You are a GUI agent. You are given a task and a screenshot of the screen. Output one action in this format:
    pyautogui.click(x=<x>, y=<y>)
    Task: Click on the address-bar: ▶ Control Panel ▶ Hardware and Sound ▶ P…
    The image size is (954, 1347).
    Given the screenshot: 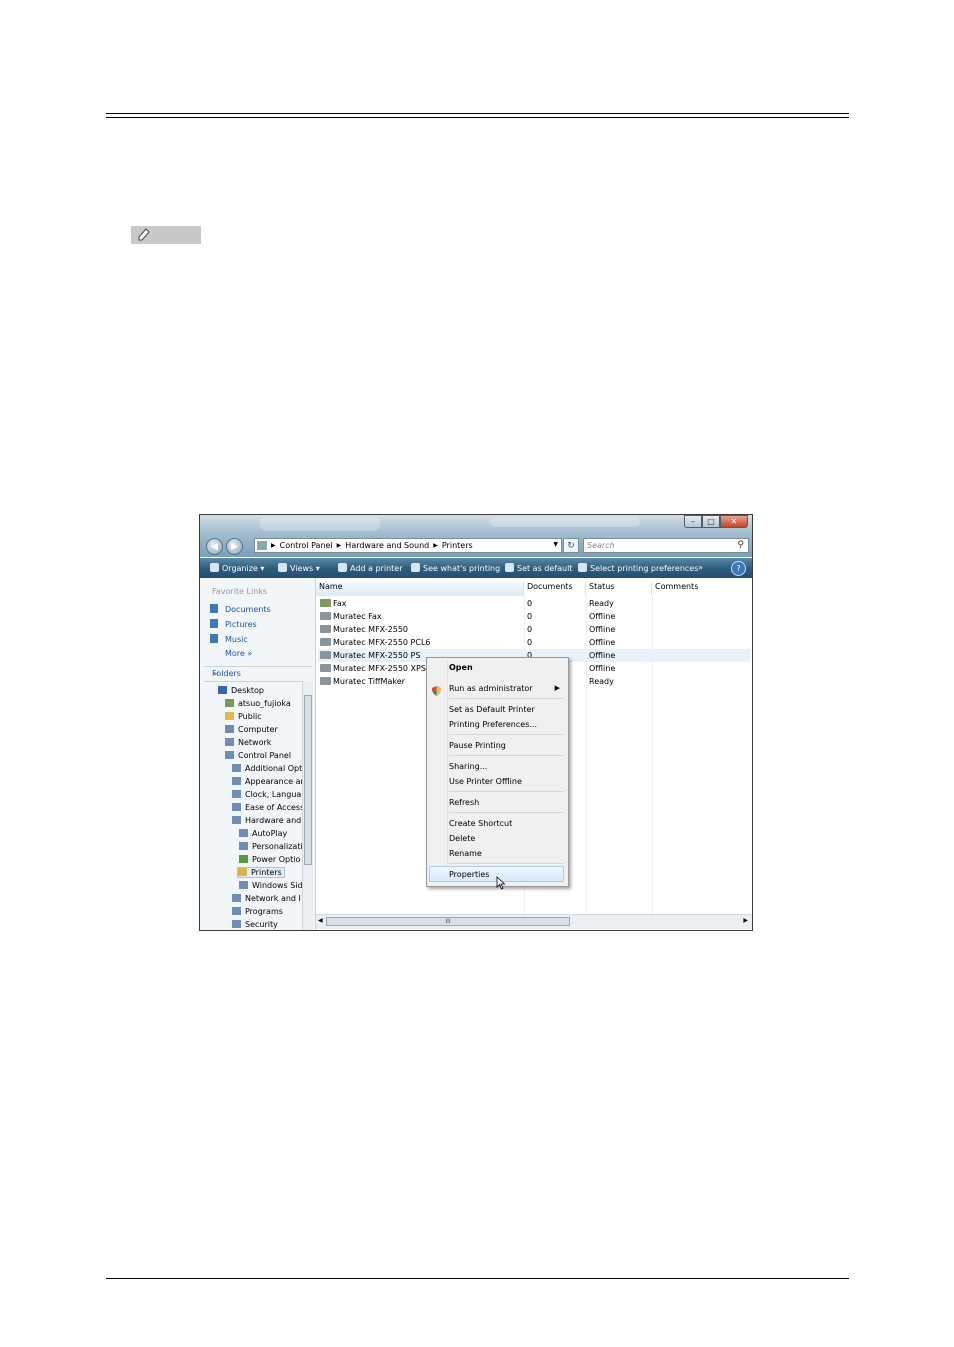 What is the action you would take?
    pyautogui.click(x=408, y=545)
    